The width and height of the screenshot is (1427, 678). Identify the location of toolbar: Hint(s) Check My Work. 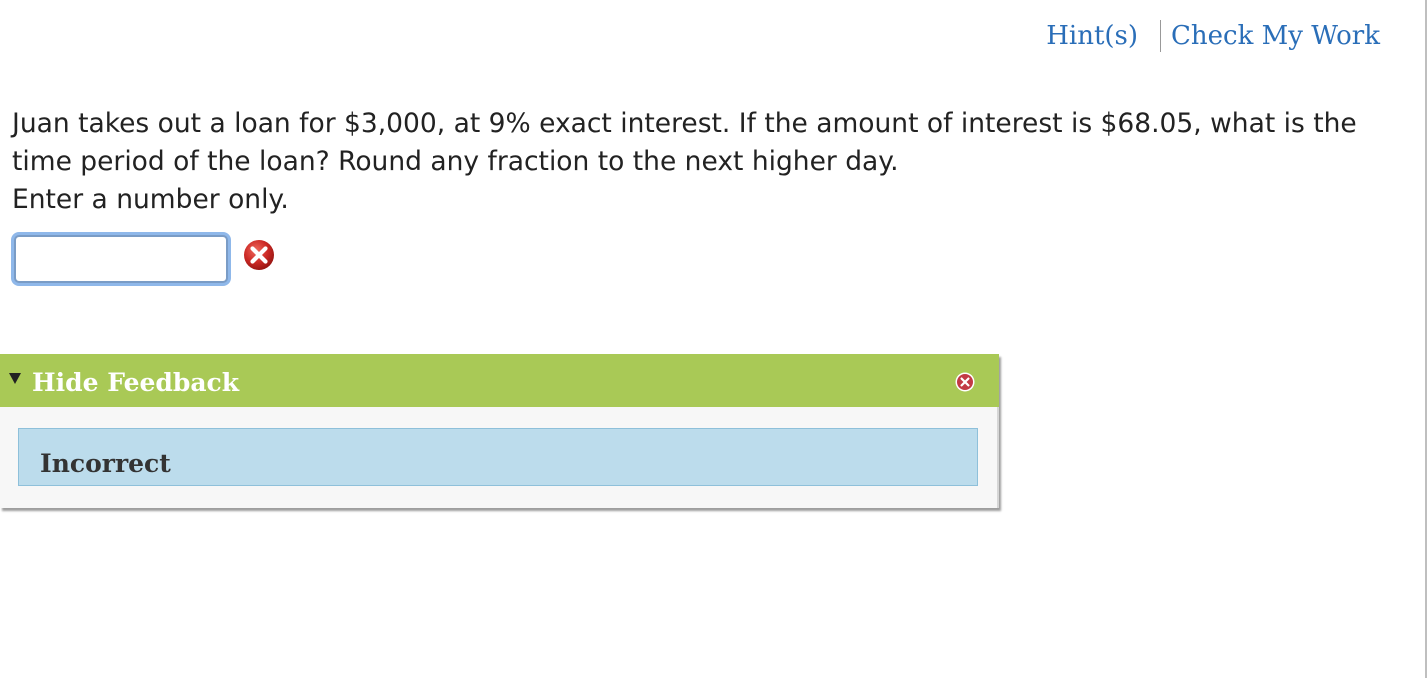
(1213, 36).